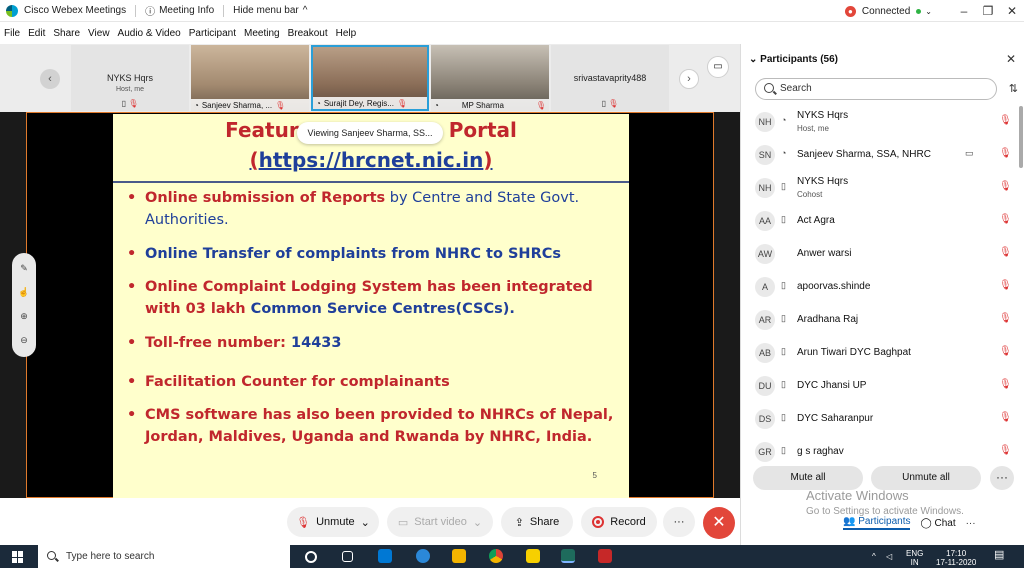  I want to click on clock: 17:10 17-11-2020, so click(956, 558).